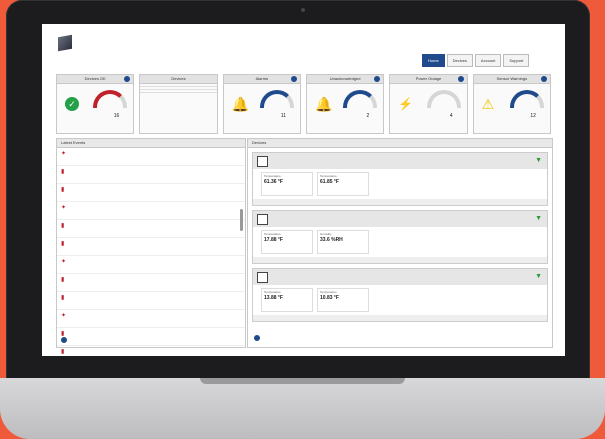 The height and width of the screenshot is (439, 605). I want to click on widget-power-outage: Power Outage ⚡ 4, so click(428, 104).